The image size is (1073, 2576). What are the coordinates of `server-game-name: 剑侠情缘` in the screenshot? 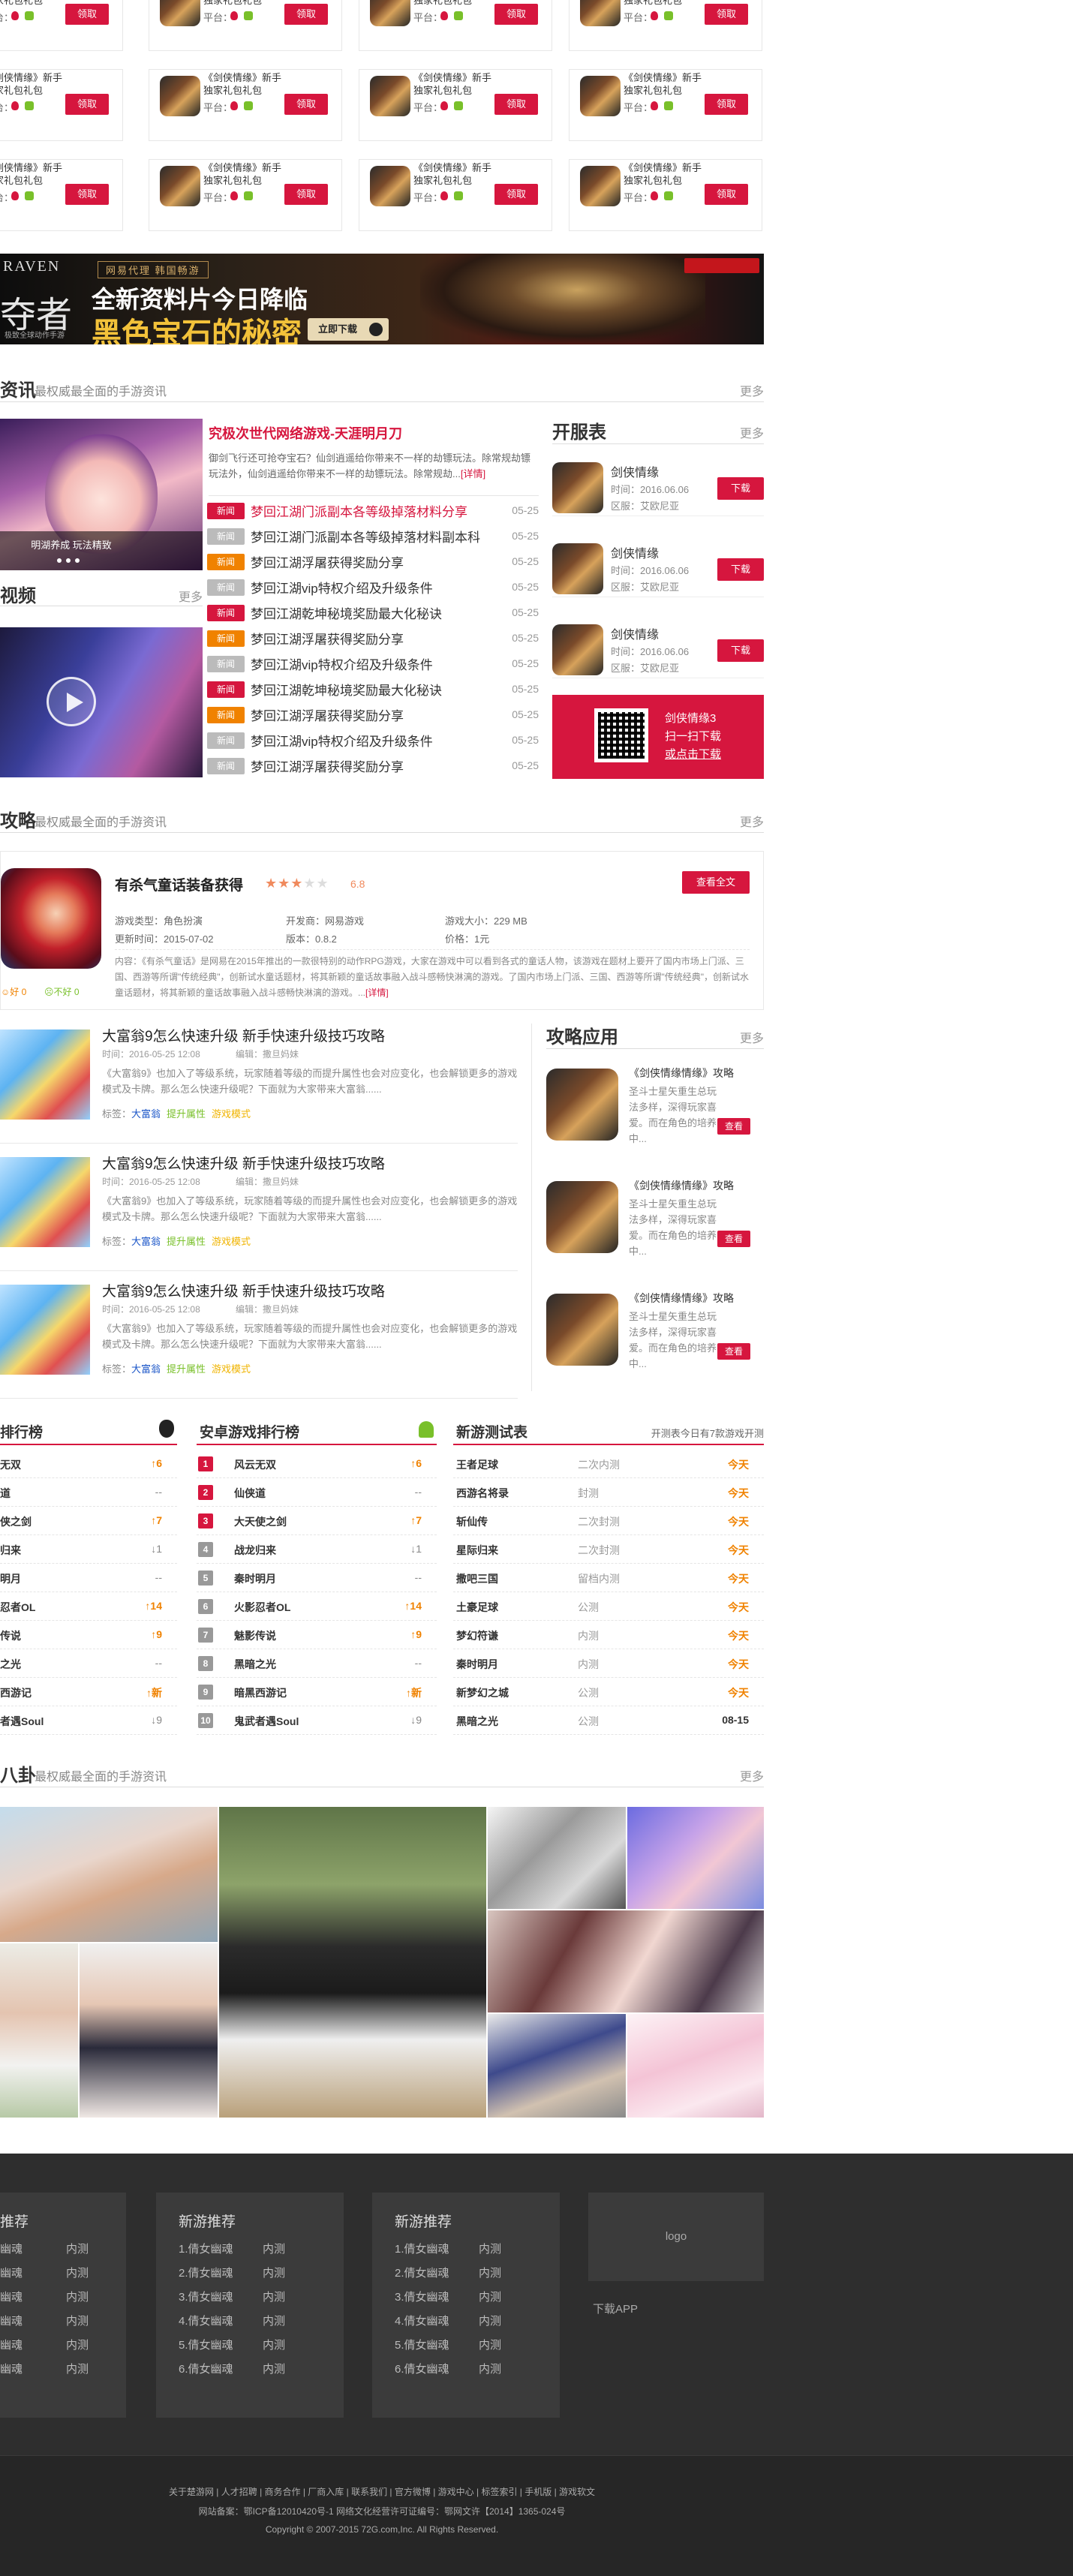 It's located at (635, 471).